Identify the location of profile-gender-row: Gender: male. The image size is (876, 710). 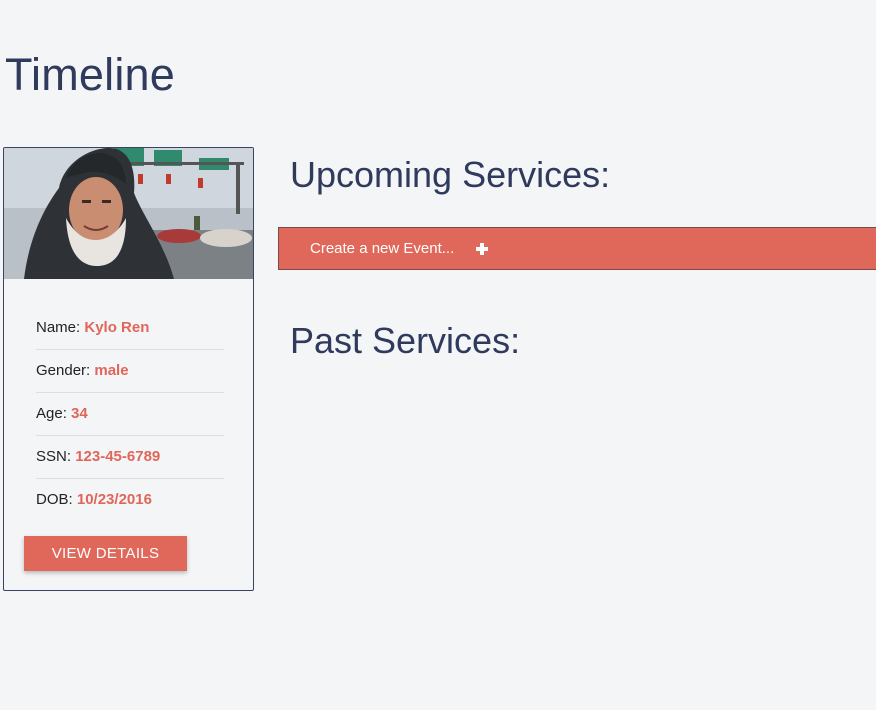
(130, 371).